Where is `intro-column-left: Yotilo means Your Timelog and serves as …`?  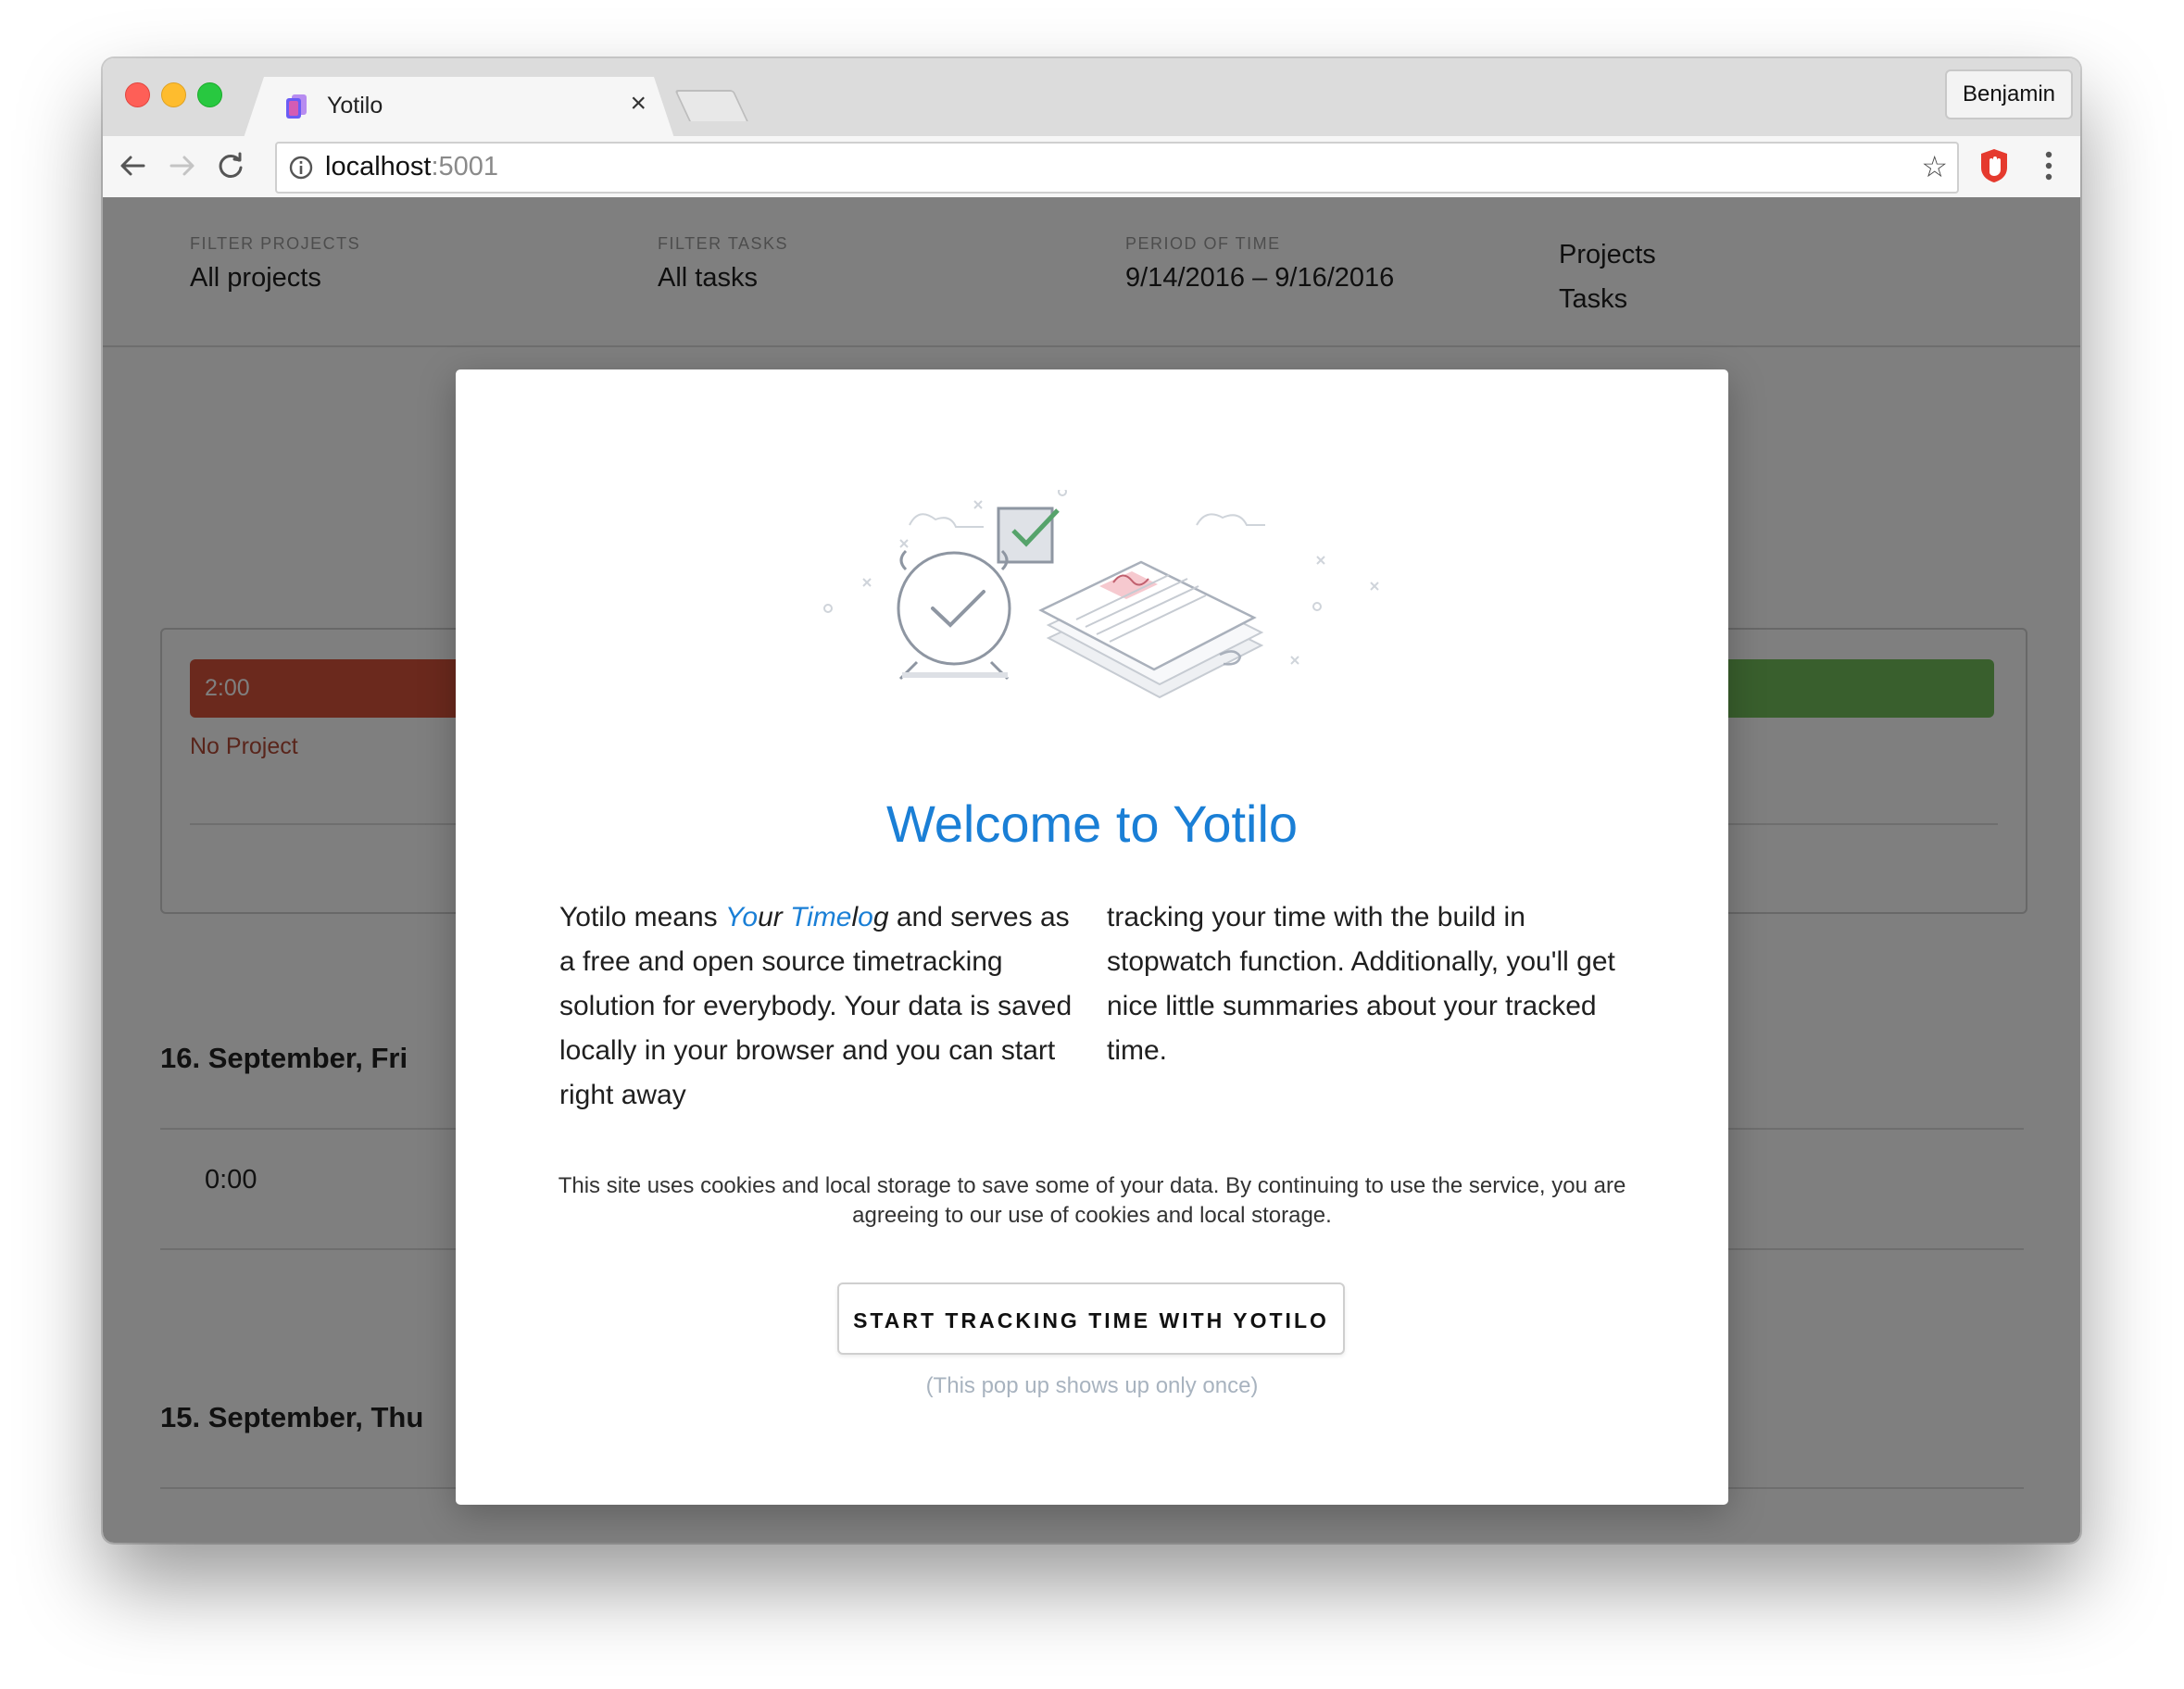 intro-column-left: Yotilo means Your Timelog and serves as … is located at coordinates (816, 1006).